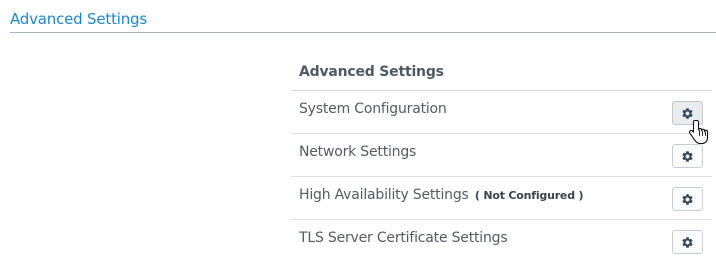  Describe the element at coordinates (384, 195) in the screenshot. I see `row-label-text: High Availability Settings` at that location.